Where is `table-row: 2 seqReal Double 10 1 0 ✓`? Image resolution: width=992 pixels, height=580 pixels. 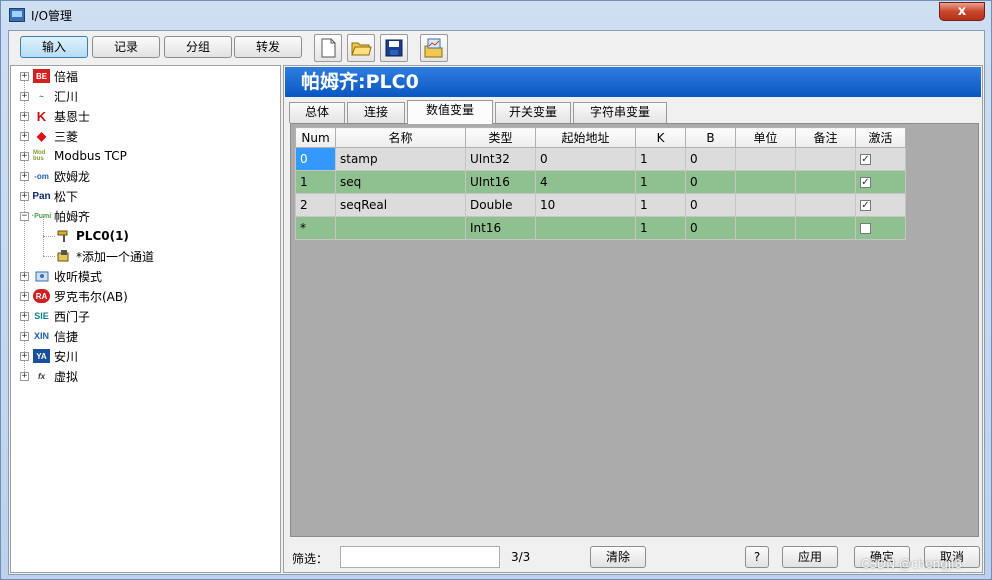
table-row: 2 seqReal Double 10 1 0 ✓ is located at coordinates (600, 205).